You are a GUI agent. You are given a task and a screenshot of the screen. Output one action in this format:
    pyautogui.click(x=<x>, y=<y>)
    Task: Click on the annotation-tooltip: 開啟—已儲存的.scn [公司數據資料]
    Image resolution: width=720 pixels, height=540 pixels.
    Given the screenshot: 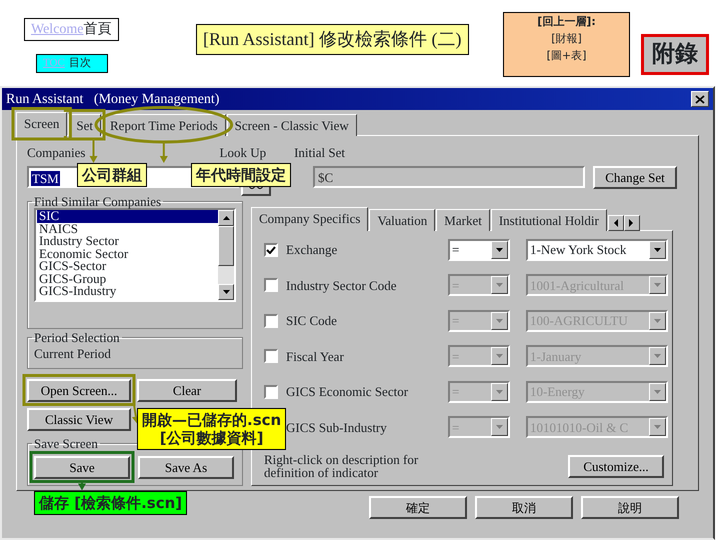 What is the action you would take?
    pyautogui.click(x=211, y=429)
    